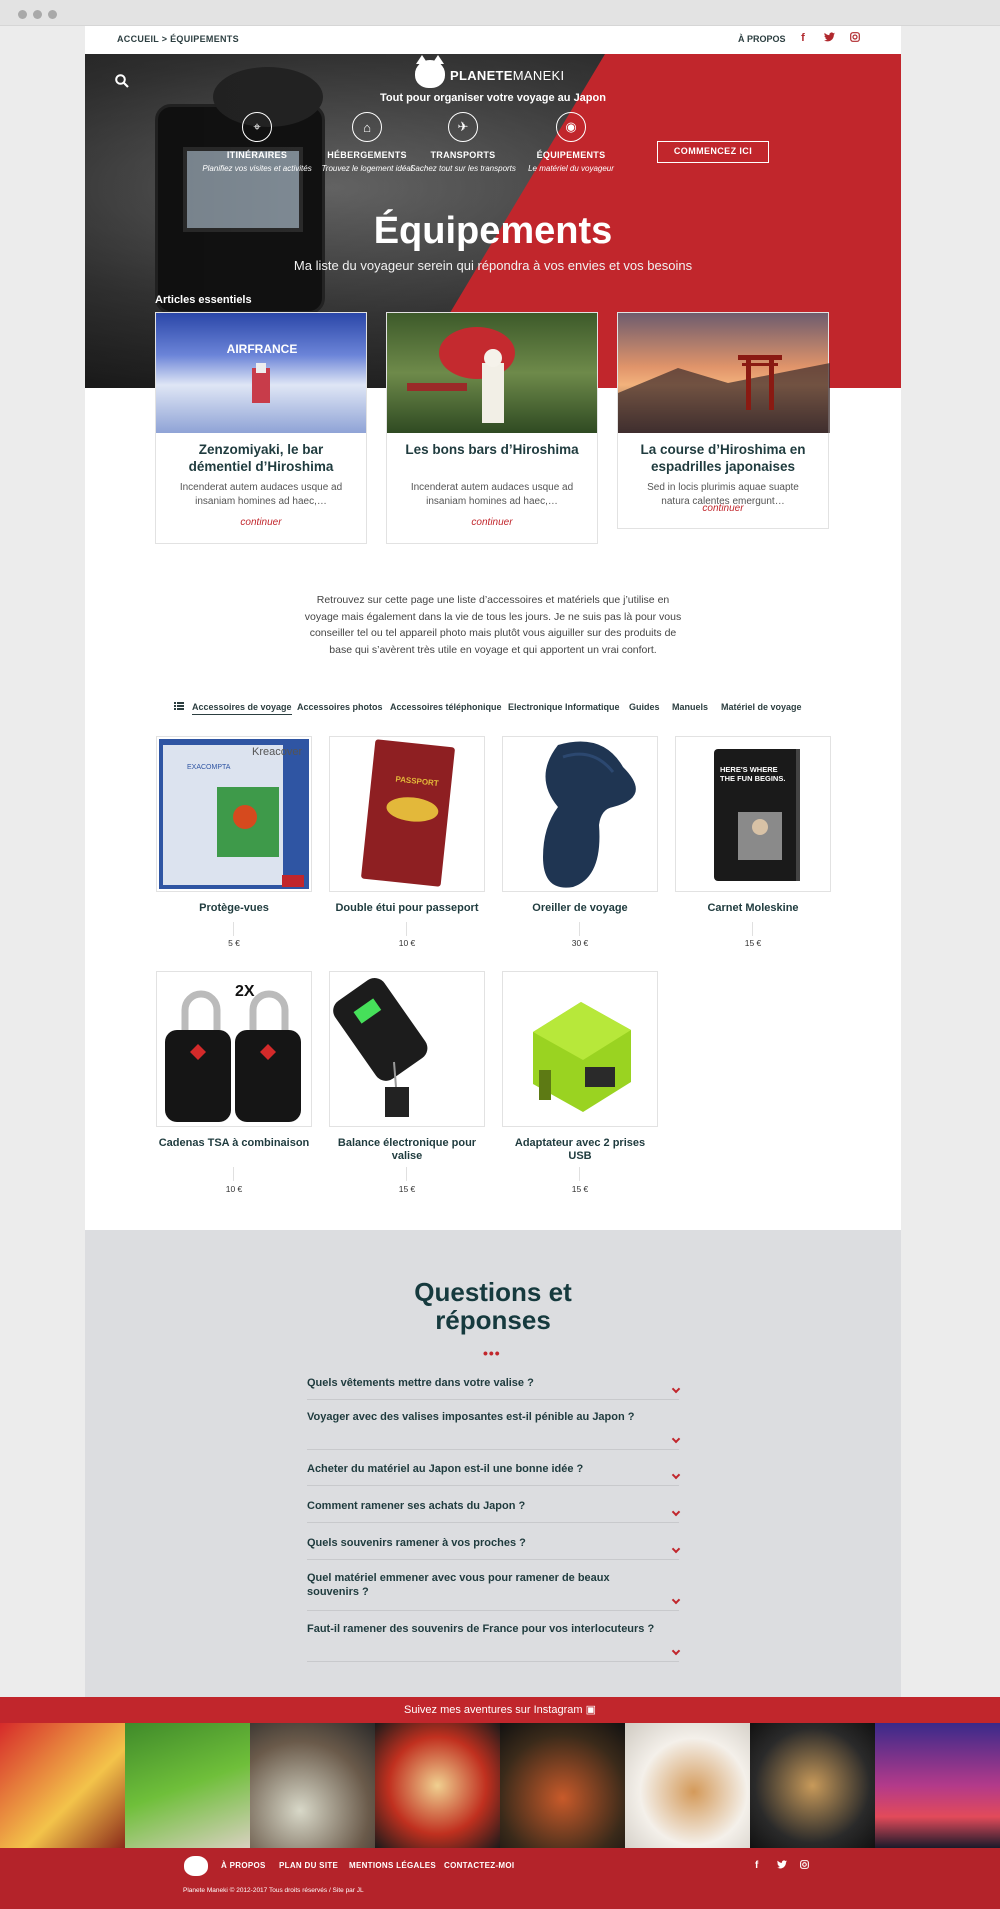  I want to click on section-label: Articles essentiels, so click(203, 300).